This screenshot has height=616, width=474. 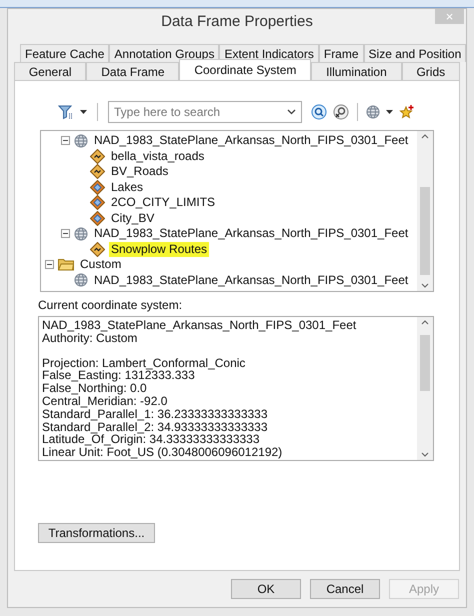 What do you see at coordinates (111, 305) in the screenshot?
I see `current-system-label: Current coordinate system:` at bounding box center [111, 305].